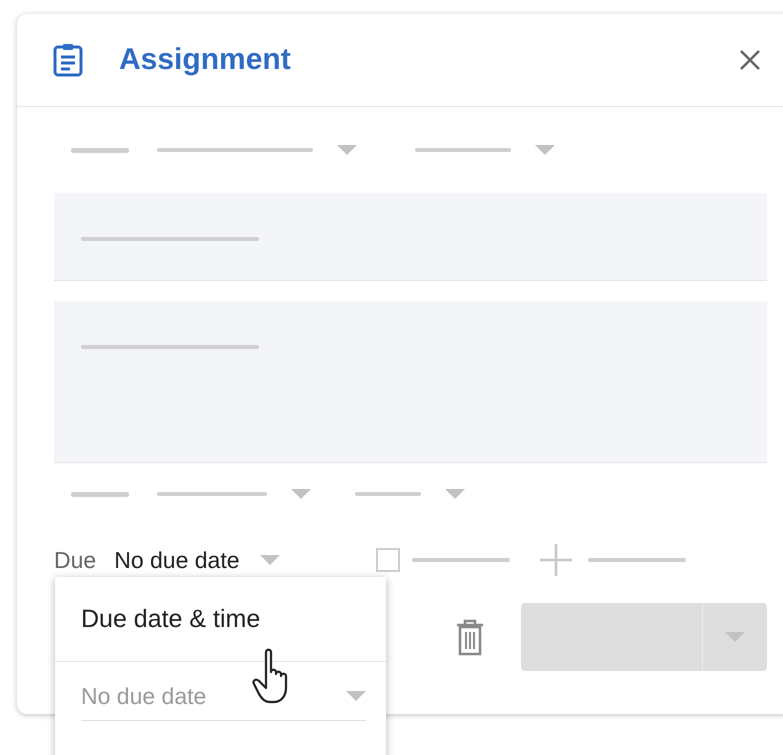 Image resolution: width=783 pixels, height=755 pixels. I want to click on split-button, so click(644, 637).